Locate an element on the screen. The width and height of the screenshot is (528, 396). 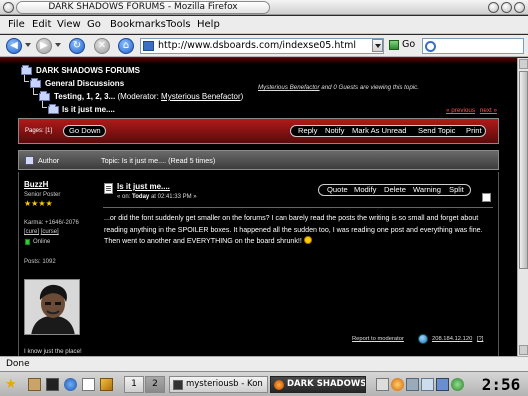
report-label: Report to moderator is located at coordinates (378, 339).